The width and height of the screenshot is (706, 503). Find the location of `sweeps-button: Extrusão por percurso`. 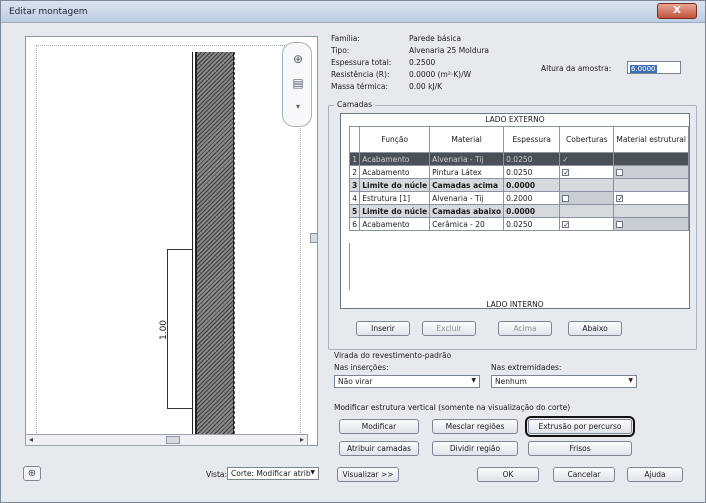

sweeps-button: Extrusão por percurso is located at coordinates (580, 426).